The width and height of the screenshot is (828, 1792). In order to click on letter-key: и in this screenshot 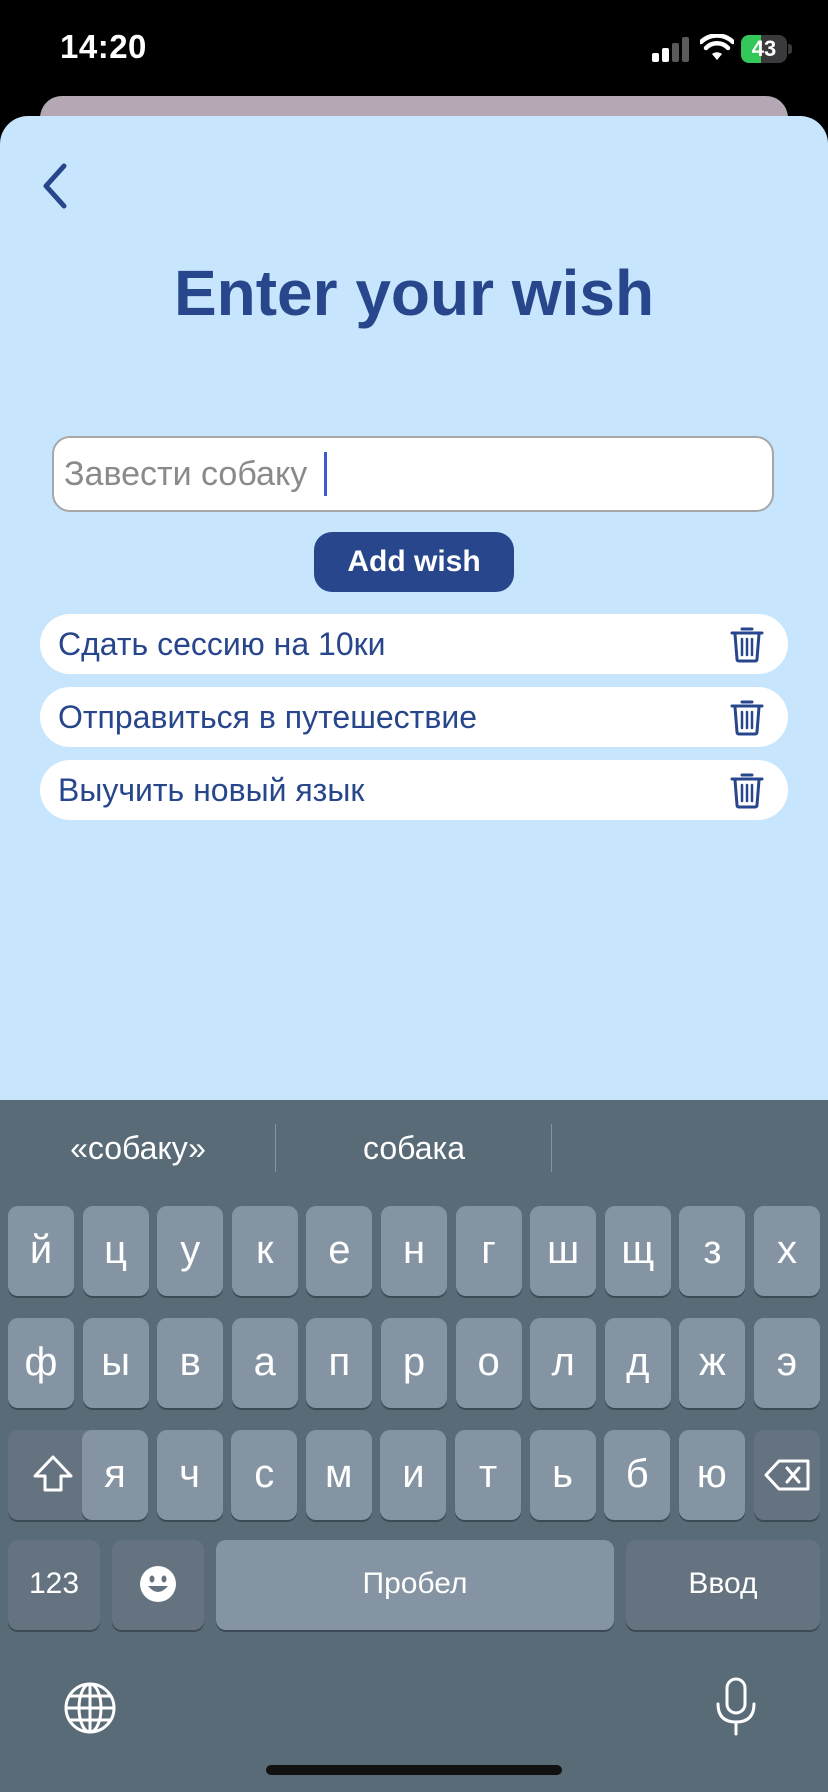, I will do `click(413, 1475)`.